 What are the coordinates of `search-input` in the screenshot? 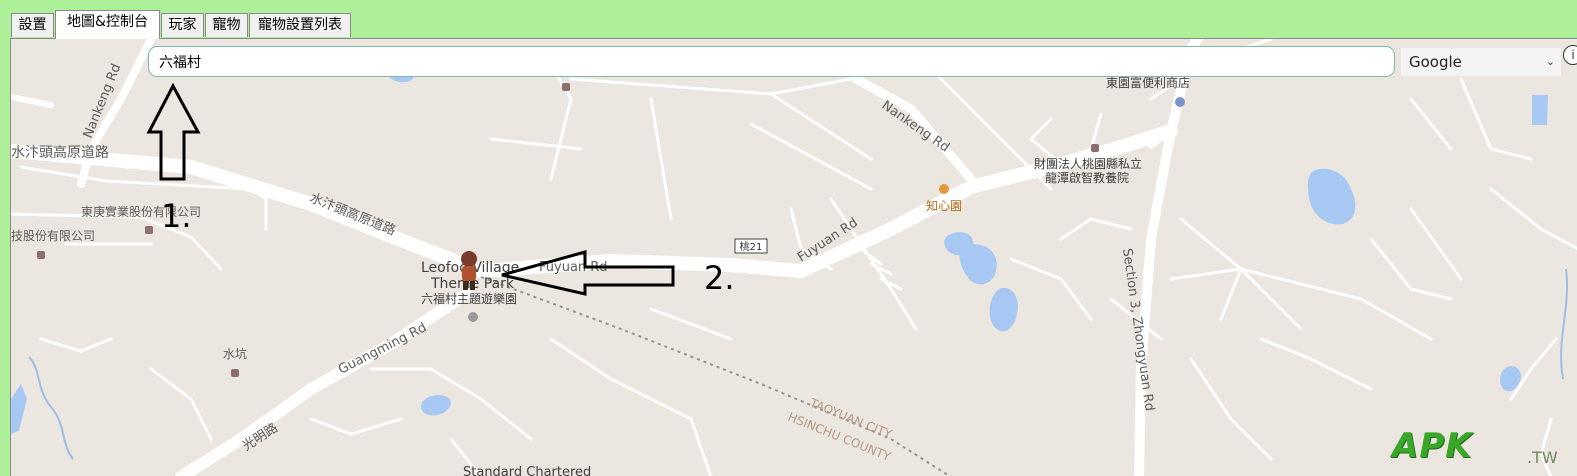 It's located at (771, 61).